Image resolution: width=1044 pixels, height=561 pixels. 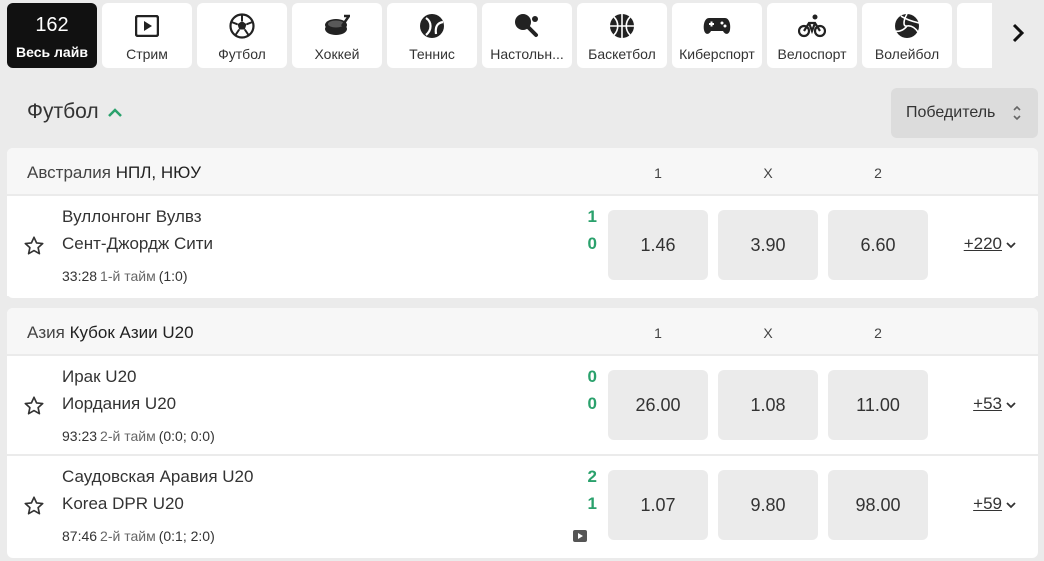 I want to click on match-half-result: (1:0), so click(x=173, y=276).